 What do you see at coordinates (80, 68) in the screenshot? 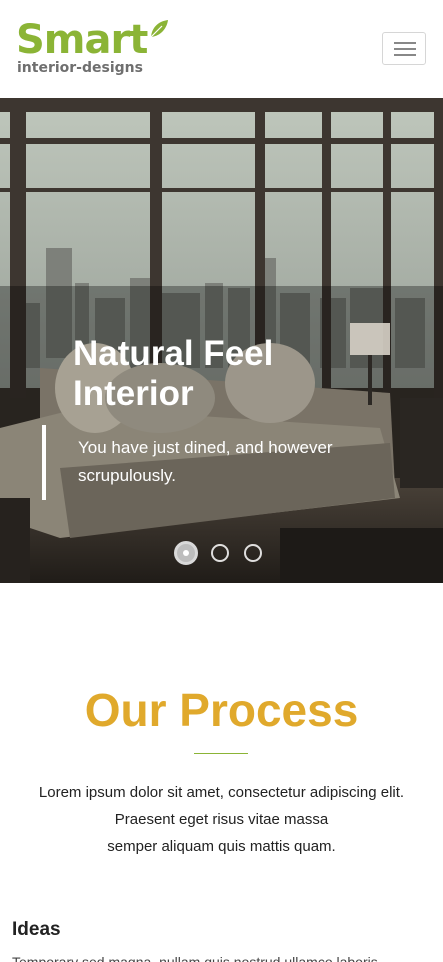
I see `logo-subtitle: interior-designs` at bounding box center [80, 68].